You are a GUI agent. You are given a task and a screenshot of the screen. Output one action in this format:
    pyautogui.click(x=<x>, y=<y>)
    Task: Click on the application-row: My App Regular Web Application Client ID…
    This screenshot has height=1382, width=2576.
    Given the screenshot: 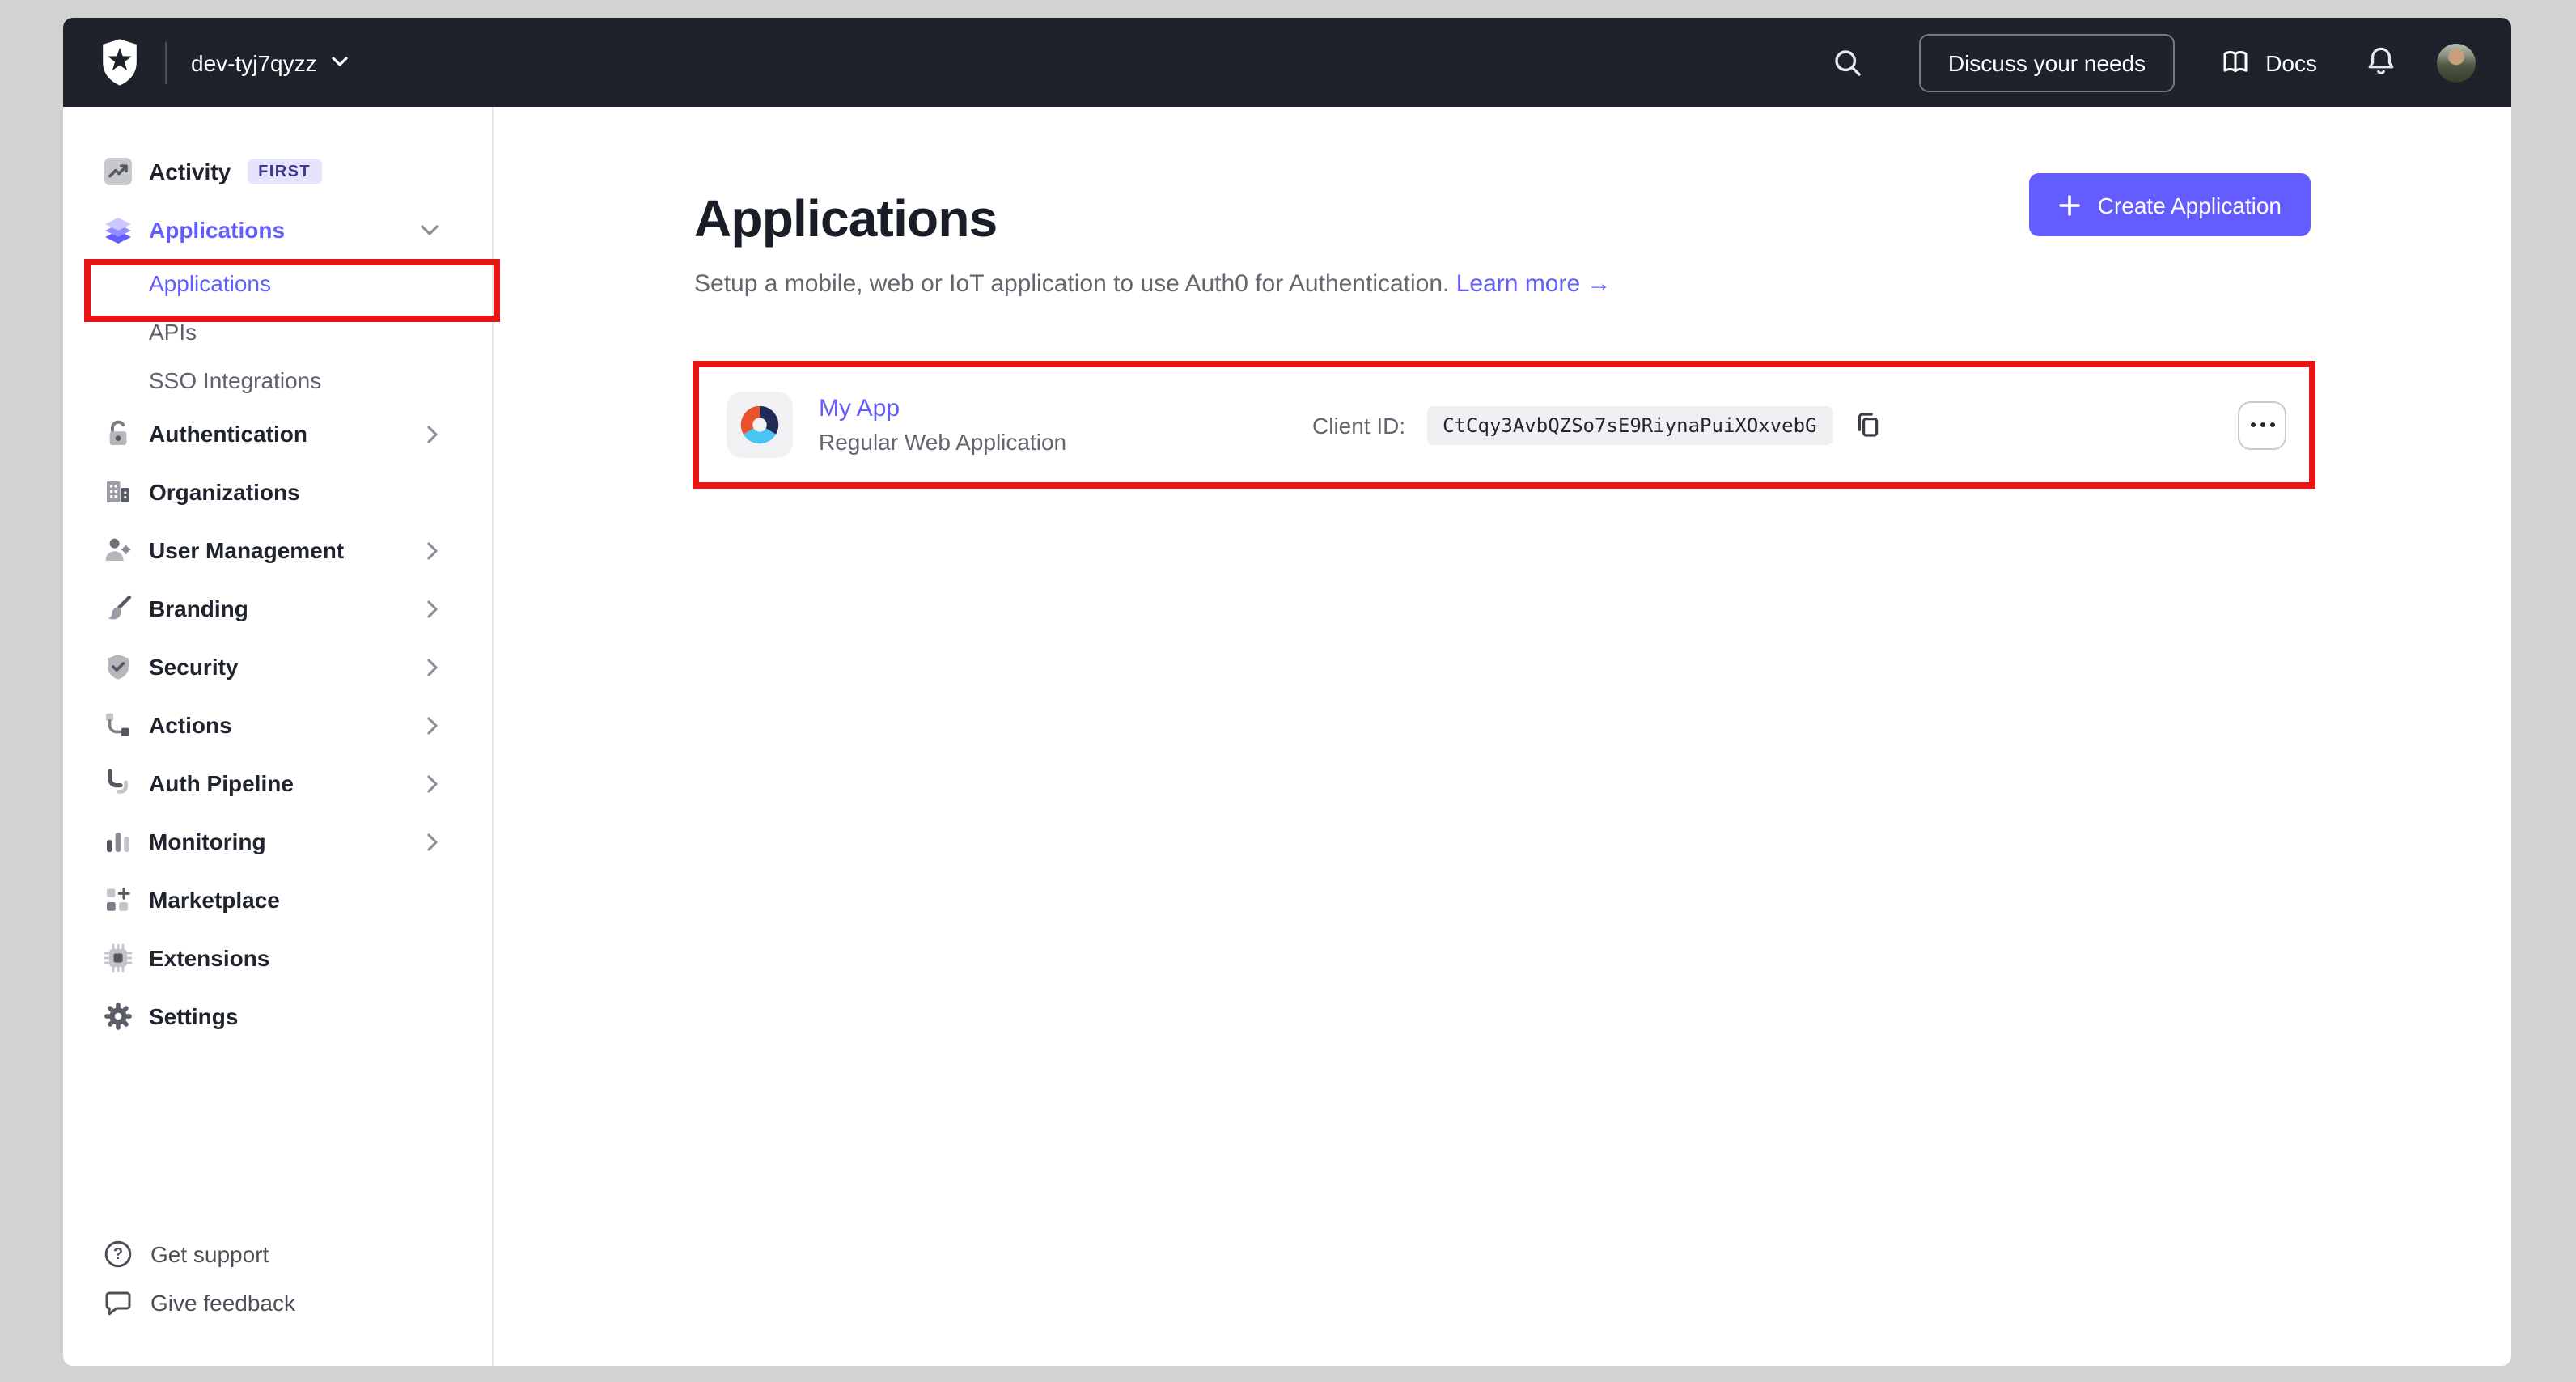 What is the action you would take?
    pyautogui.click(x=1502, y=425)
    